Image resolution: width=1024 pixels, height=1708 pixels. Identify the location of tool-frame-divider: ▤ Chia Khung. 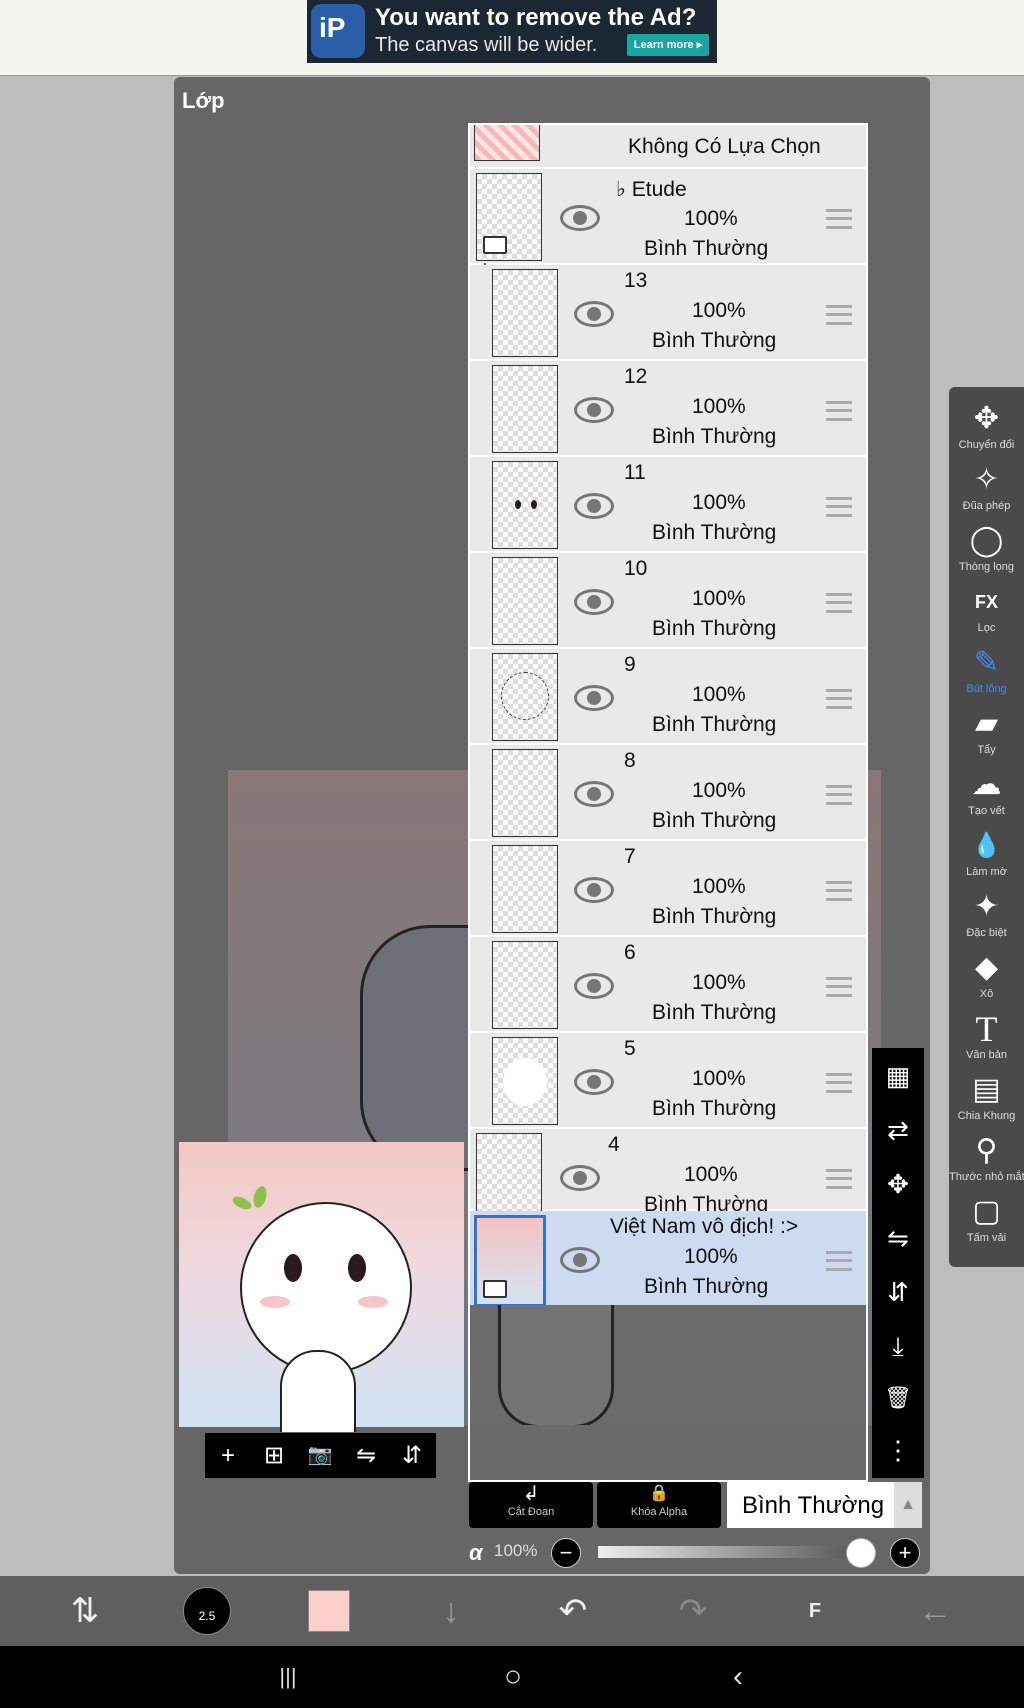
(986, 1096).